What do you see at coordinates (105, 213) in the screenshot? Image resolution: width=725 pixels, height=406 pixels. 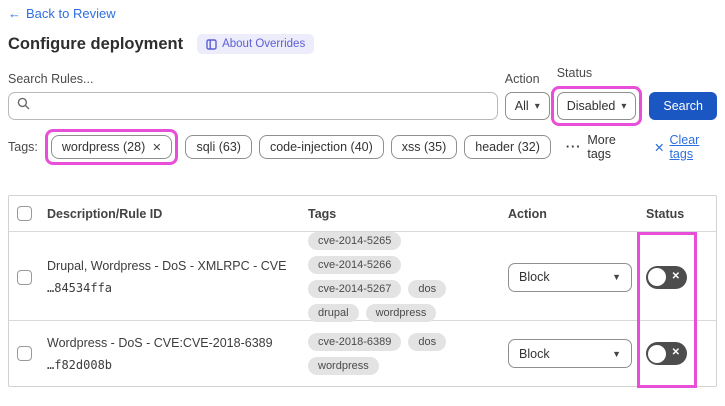 I see `column-header-description: Description/Rule ID` at bounding box center [105, 213].